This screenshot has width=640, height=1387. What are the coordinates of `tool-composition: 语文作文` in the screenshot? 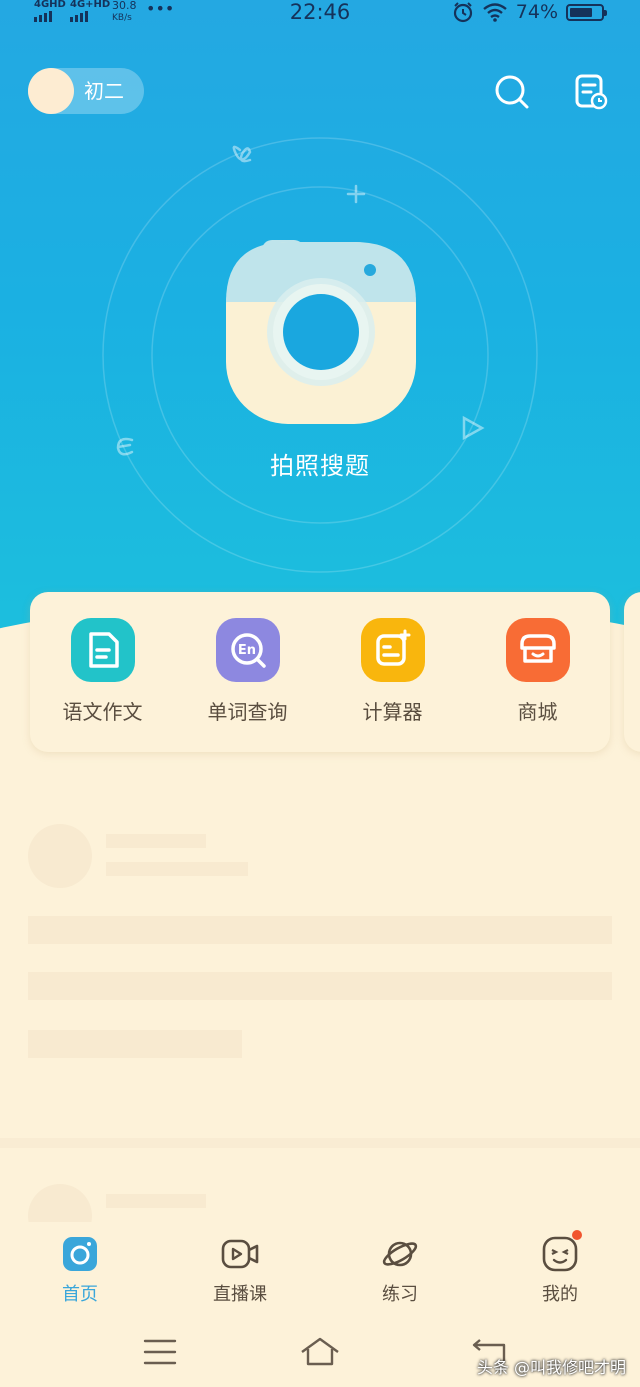 It's located at (102, 671).